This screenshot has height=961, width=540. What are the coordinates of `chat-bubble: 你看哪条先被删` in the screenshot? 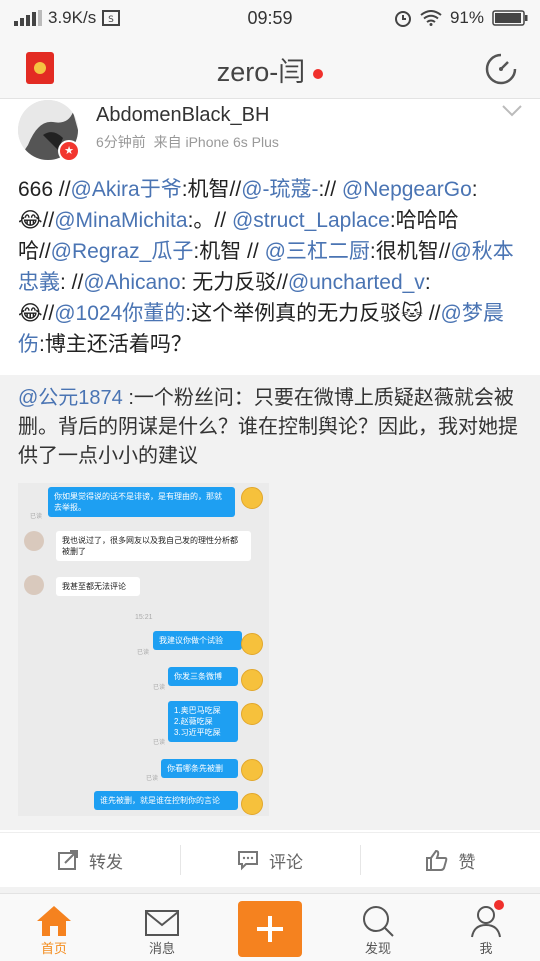 It's located at (199, 768).